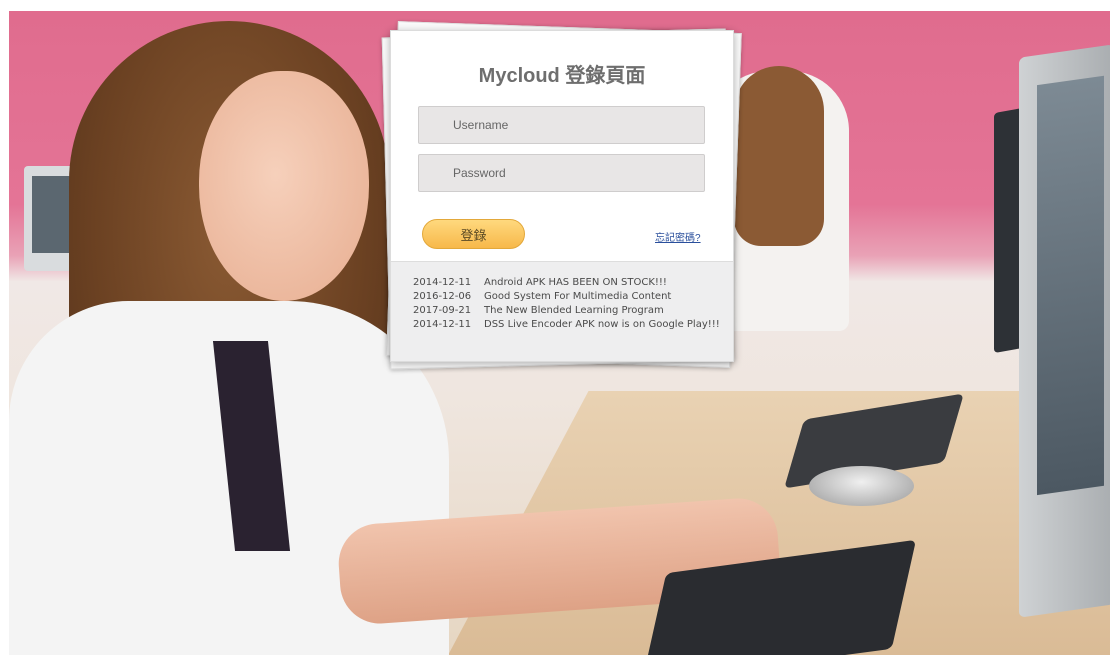 This screenshot has height=659, width=1110. I want to click on news-text: Good System For Multimedia Content, so click(578, 296).